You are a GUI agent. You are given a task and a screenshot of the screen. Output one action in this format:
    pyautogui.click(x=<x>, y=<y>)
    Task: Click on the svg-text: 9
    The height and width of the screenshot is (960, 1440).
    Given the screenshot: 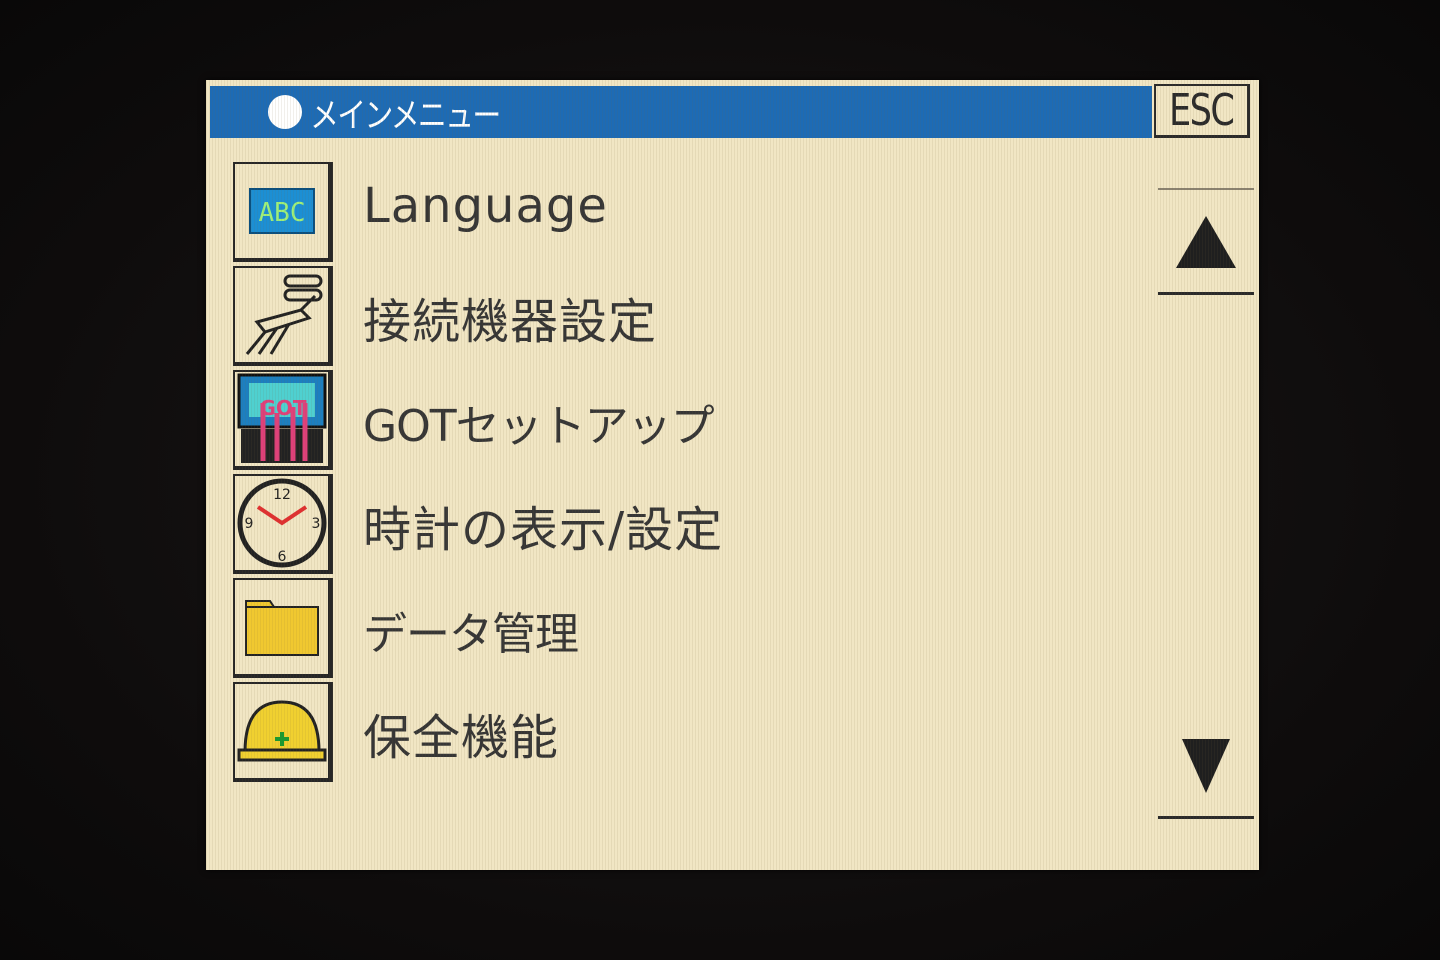 What is the action you would take?
    pyautogui.click(x=248, y=524)
    